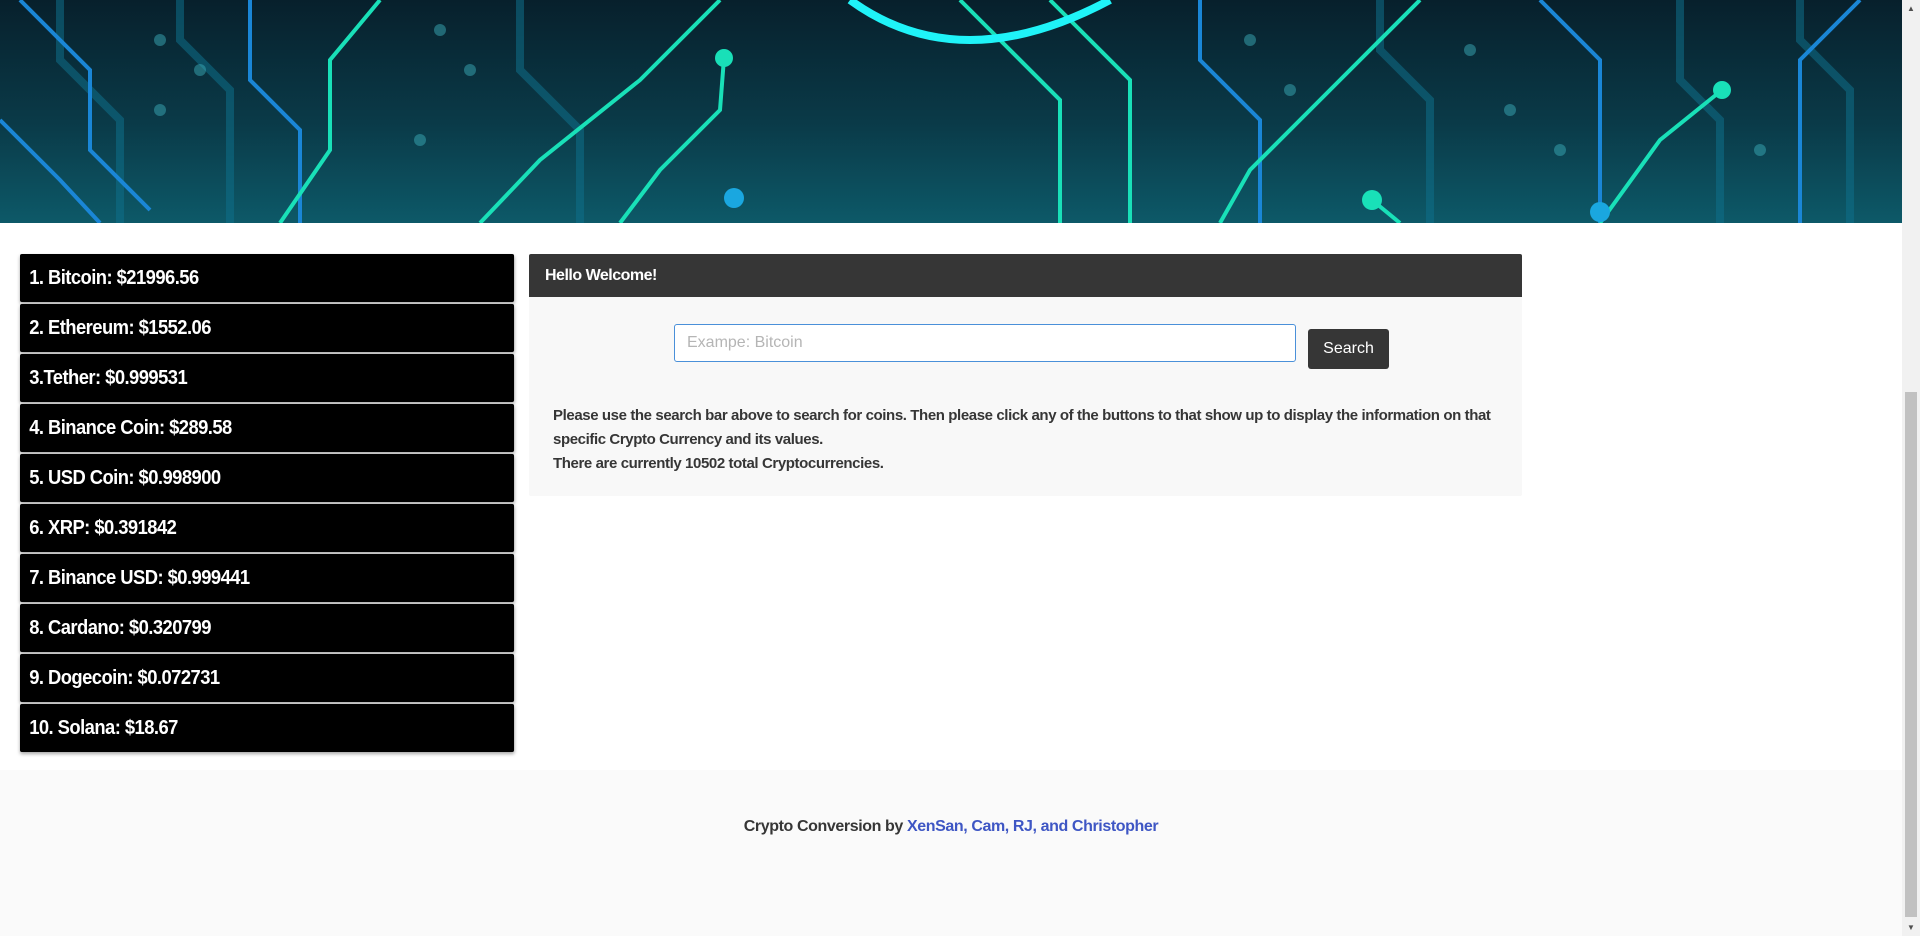 This screenshot has width=1920, height=936. What do you see at coordinates (1911, 654) in the screenshot?
I see `scroll-thumb` at bounding box center [1911, 654].